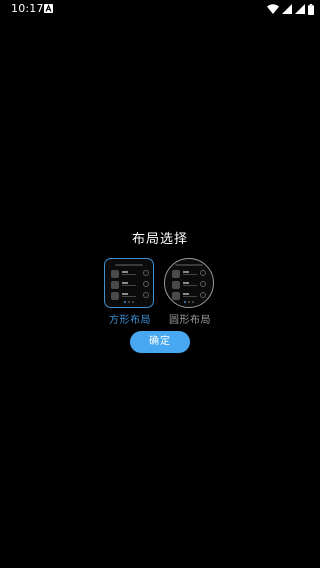 This screenshot has width=320, height=568. What do you see at coordinates (190, 320) in the screenshot?
I see `option-round-label: 圆形布局` at bounding box center [190, 320].